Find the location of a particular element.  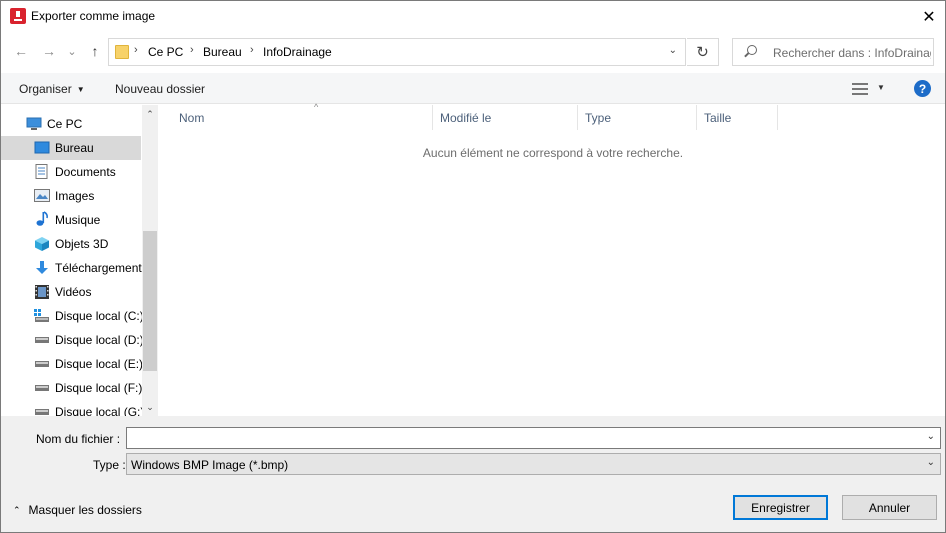

search-input: Rechercher dans : InfoDrainage is located at coordinates (852, 53).